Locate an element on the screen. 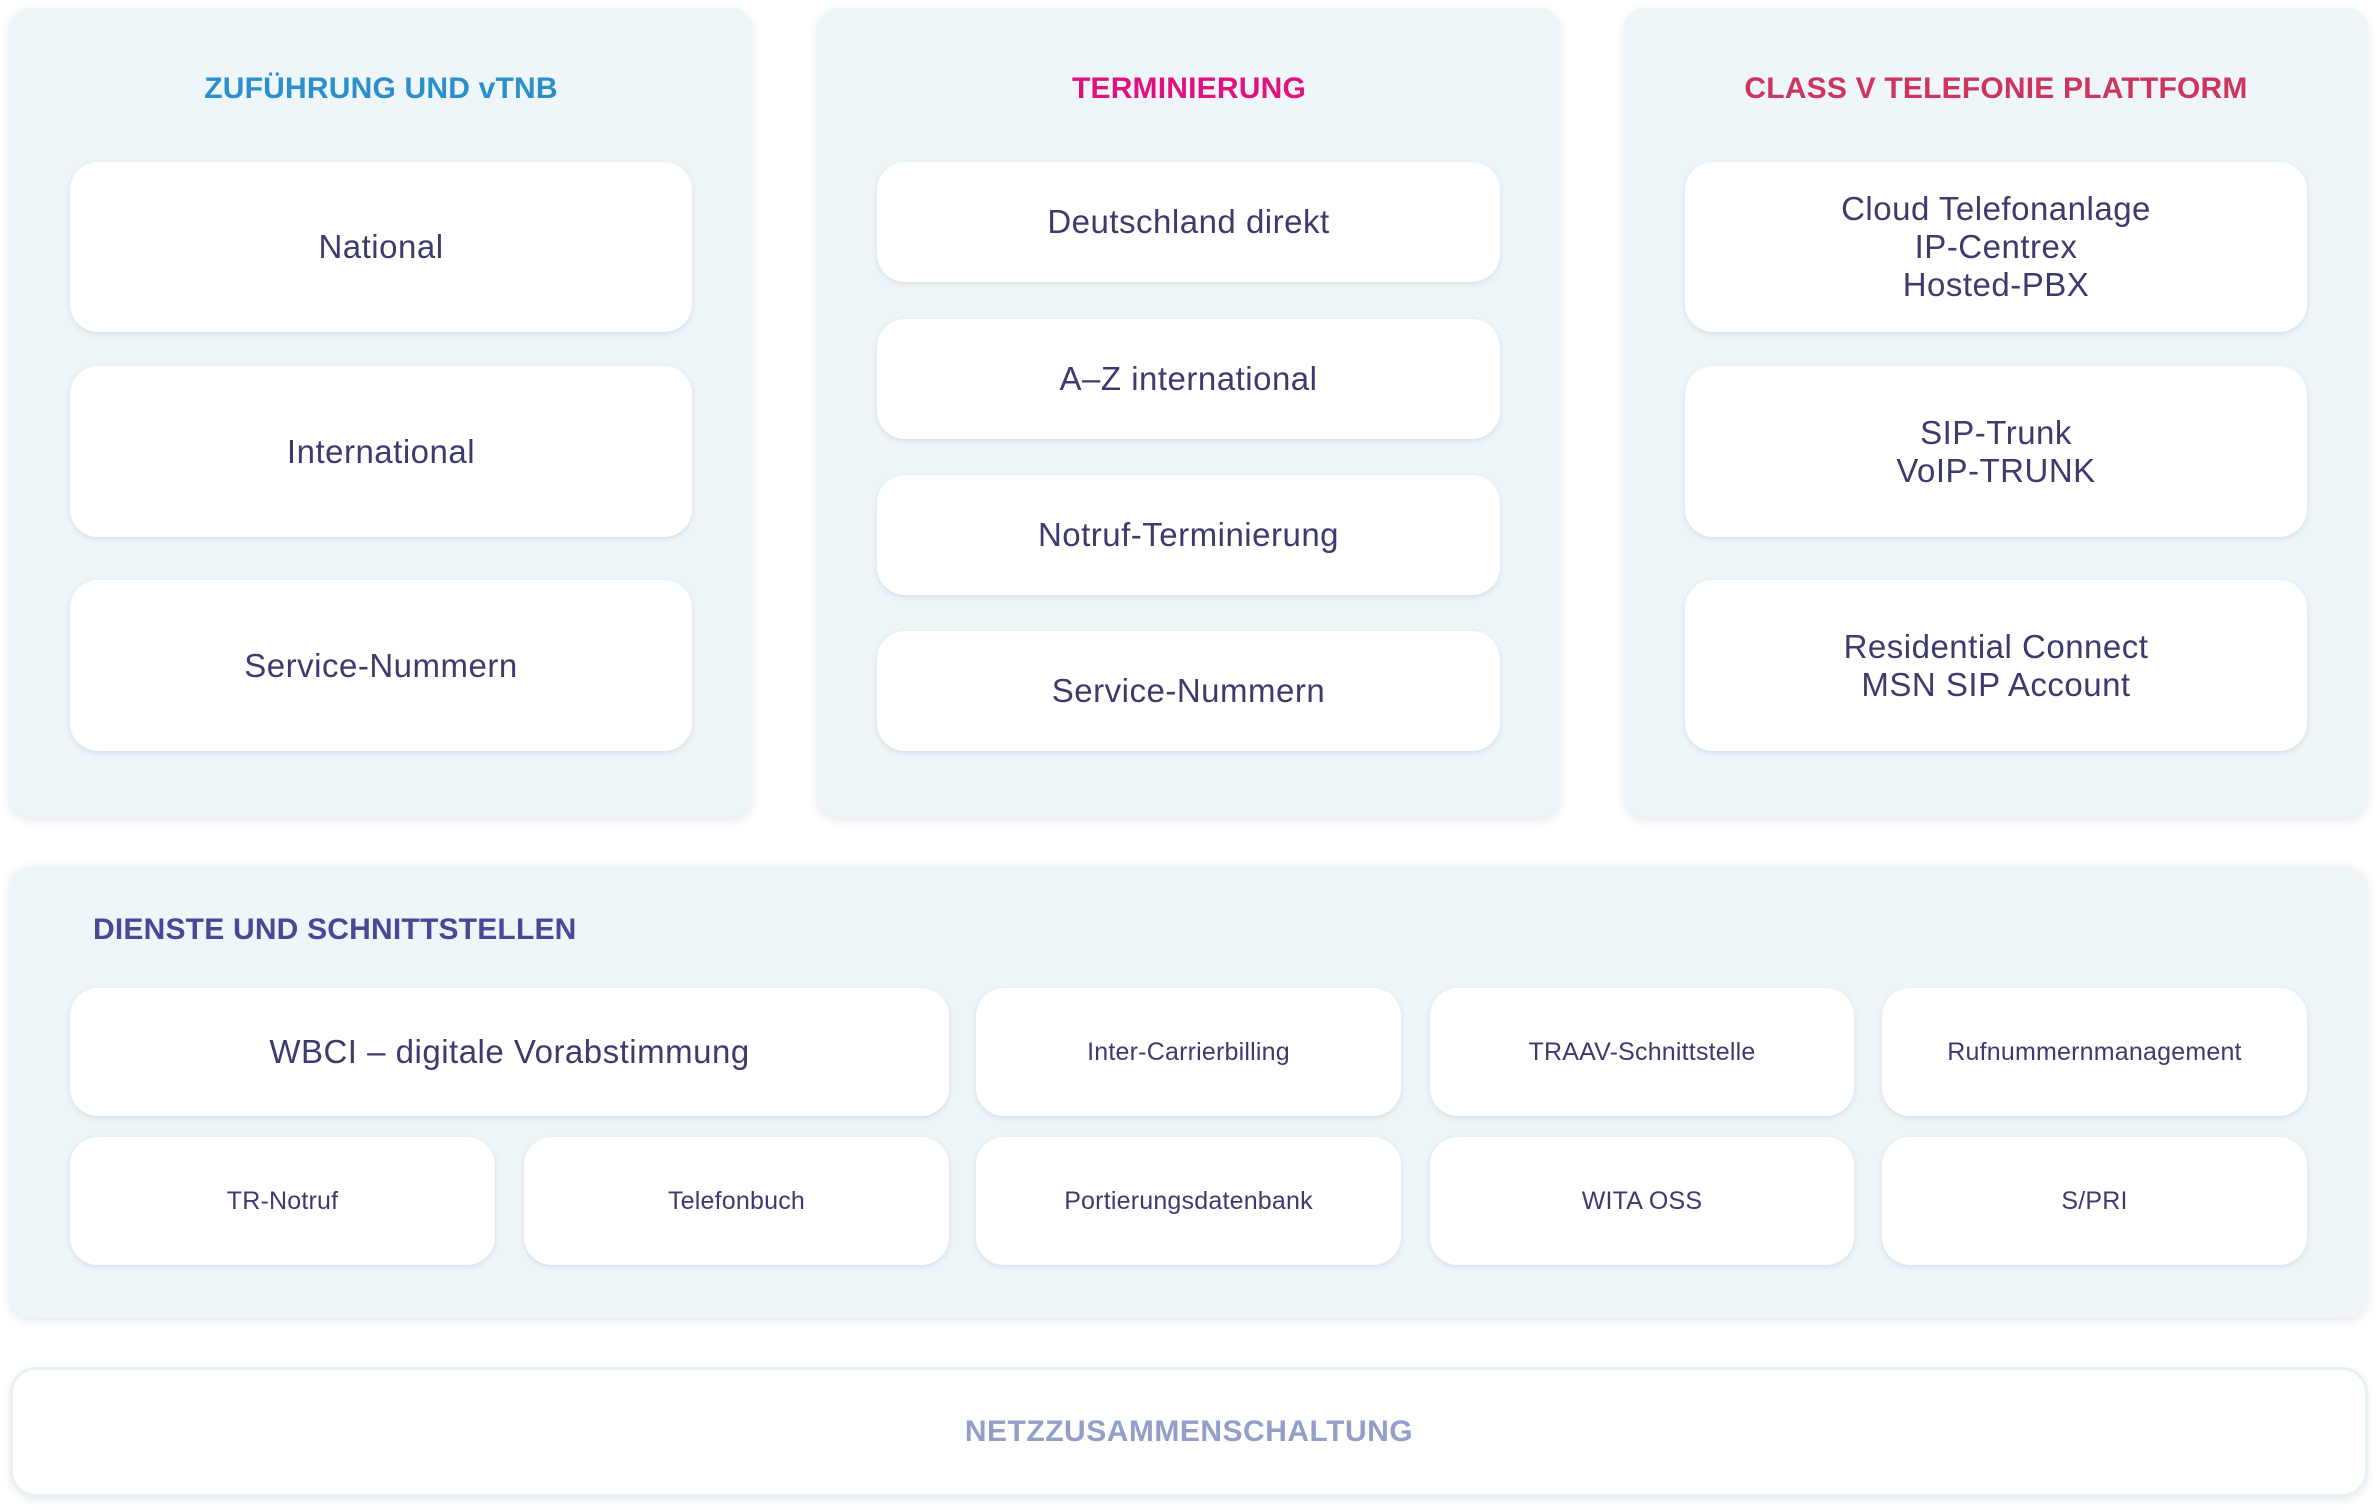 This screenshot has width=2380, height=1510. card-label: Notruf-Terminierung is located at coordinates (1188, 534).